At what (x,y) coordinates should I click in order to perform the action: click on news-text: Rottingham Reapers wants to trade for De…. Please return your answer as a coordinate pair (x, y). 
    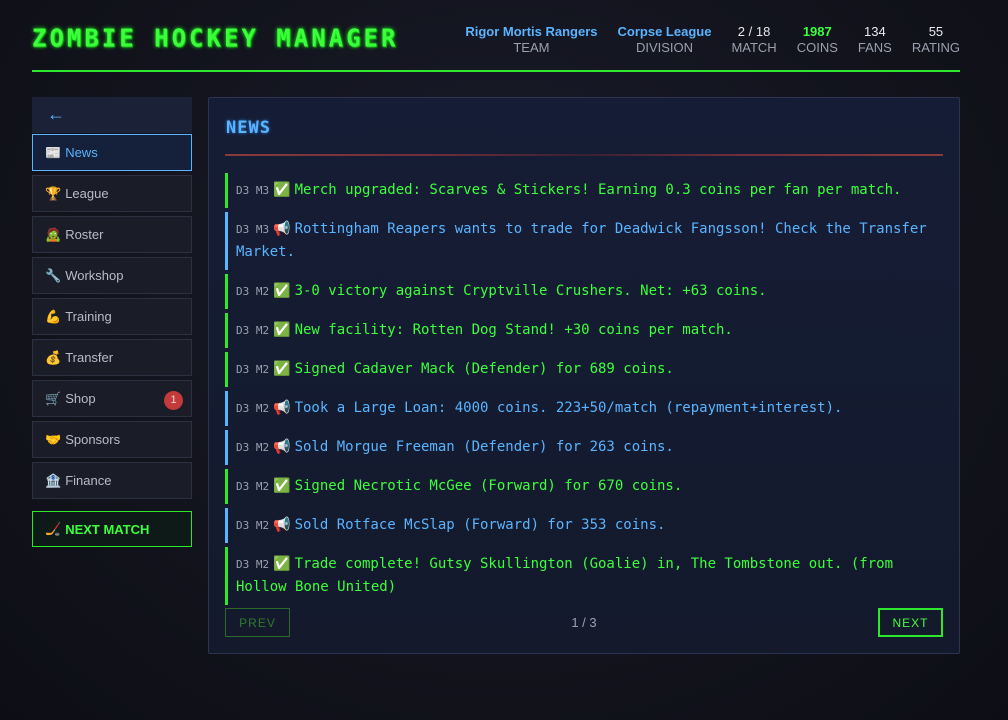
    Looking at the image, I should click on (581, 240).